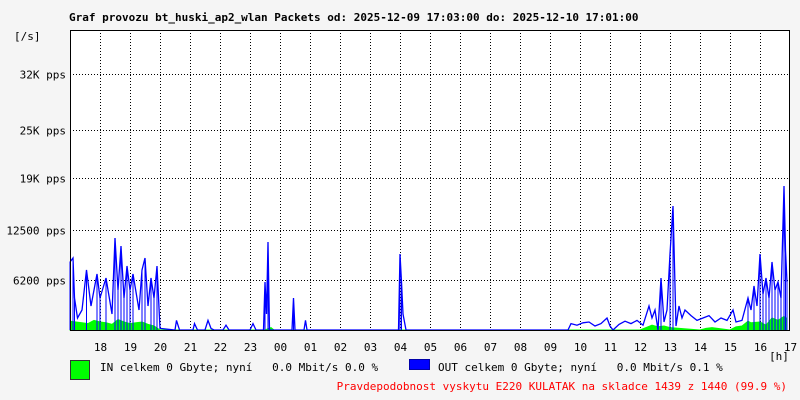  Describe the element at coordinates (779, 356) in the screenshot. I see `x-unit-label: [h]` at that location.